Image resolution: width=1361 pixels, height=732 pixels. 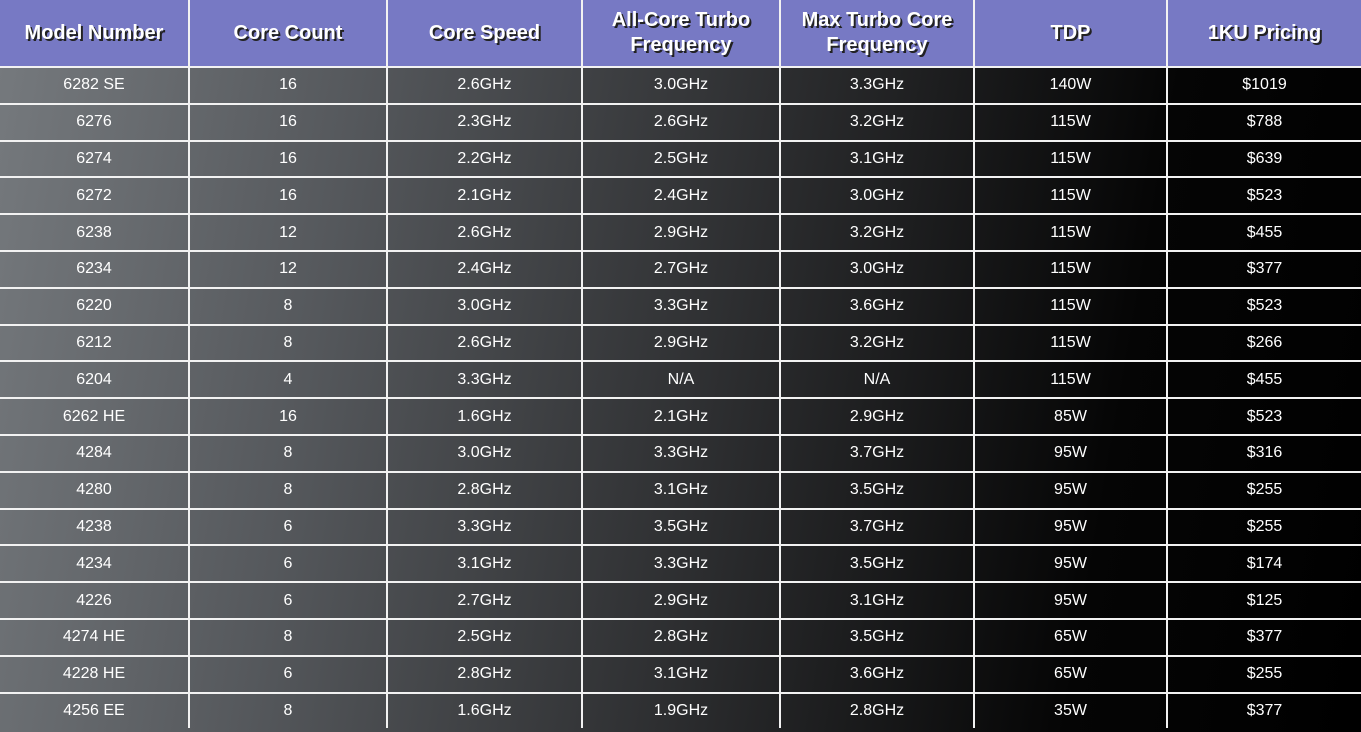 What do you see at coordinates (1263, 306) in the screenshot?
I see `table-cell: $523` at bounding box center [1263, 306].